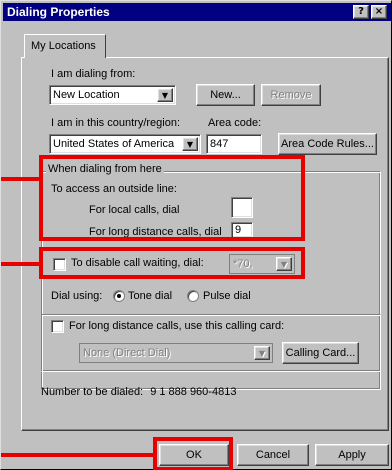  I want to click on cancel-button: Cancel, so click(273, 455).